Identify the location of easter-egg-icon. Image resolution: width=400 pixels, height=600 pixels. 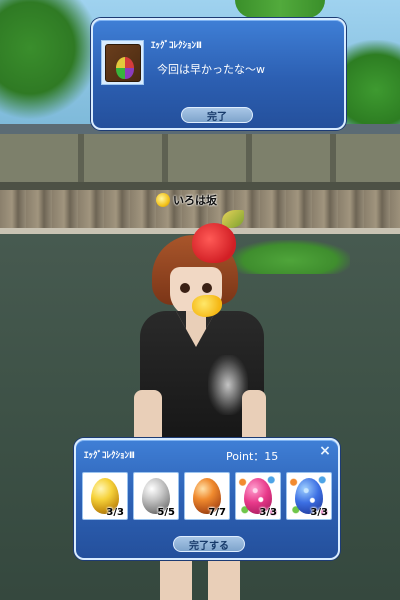
(124, 67).